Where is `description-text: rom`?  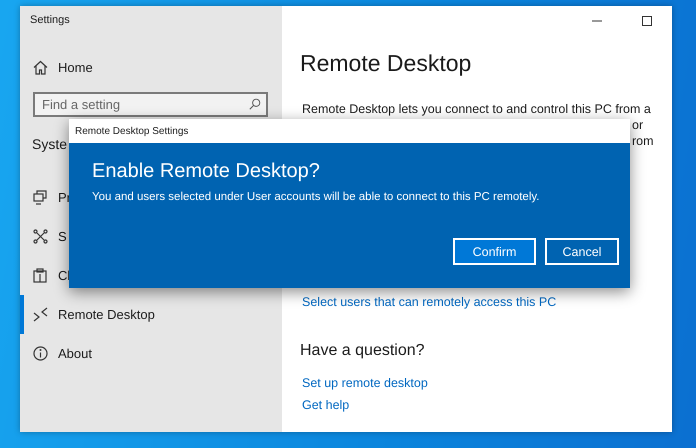
description-text: rom is located at coordinates (643, 141).